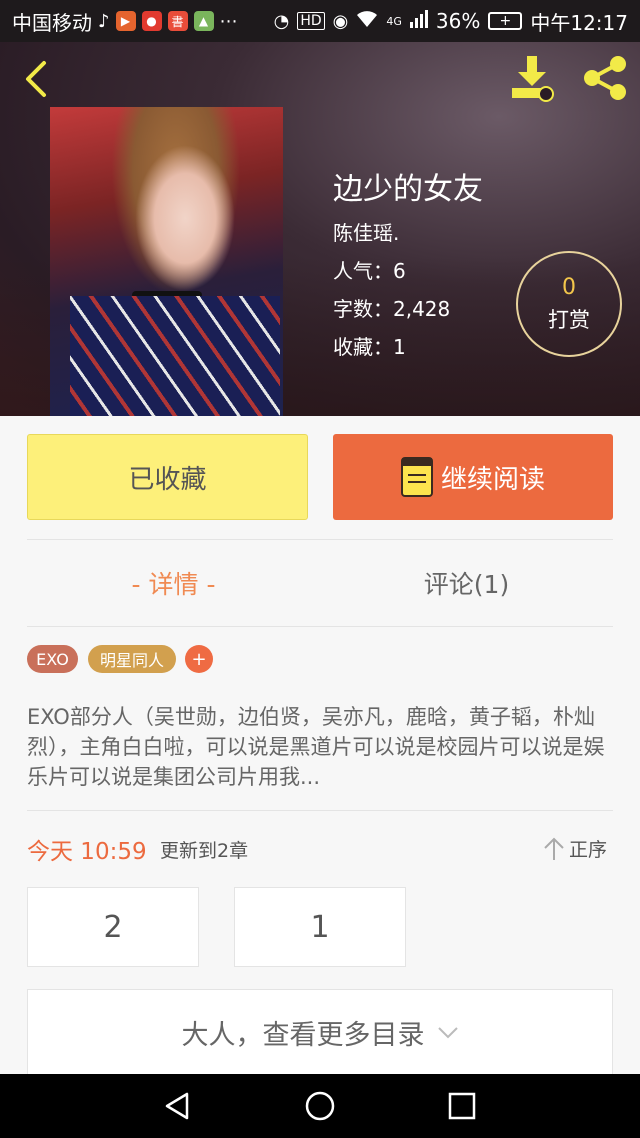  I want to click on nav-home-button, so click(320, 1106).